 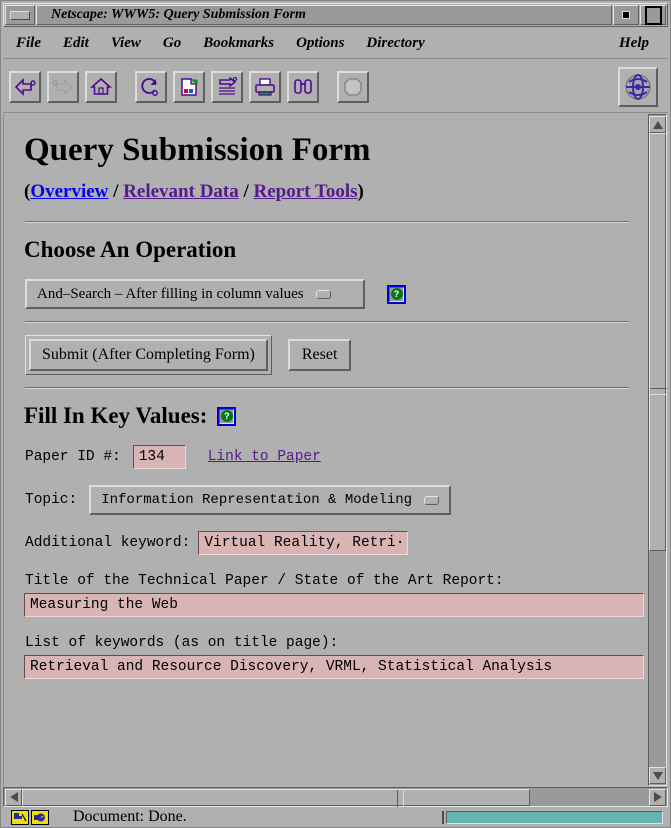 I want to click on reload-icon, so click(x=149, y=86).